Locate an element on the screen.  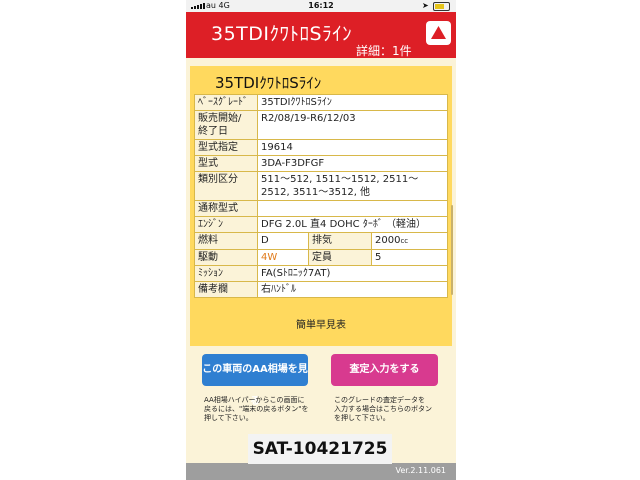
label-line: 終了日 is located at coordinates (213, 131).